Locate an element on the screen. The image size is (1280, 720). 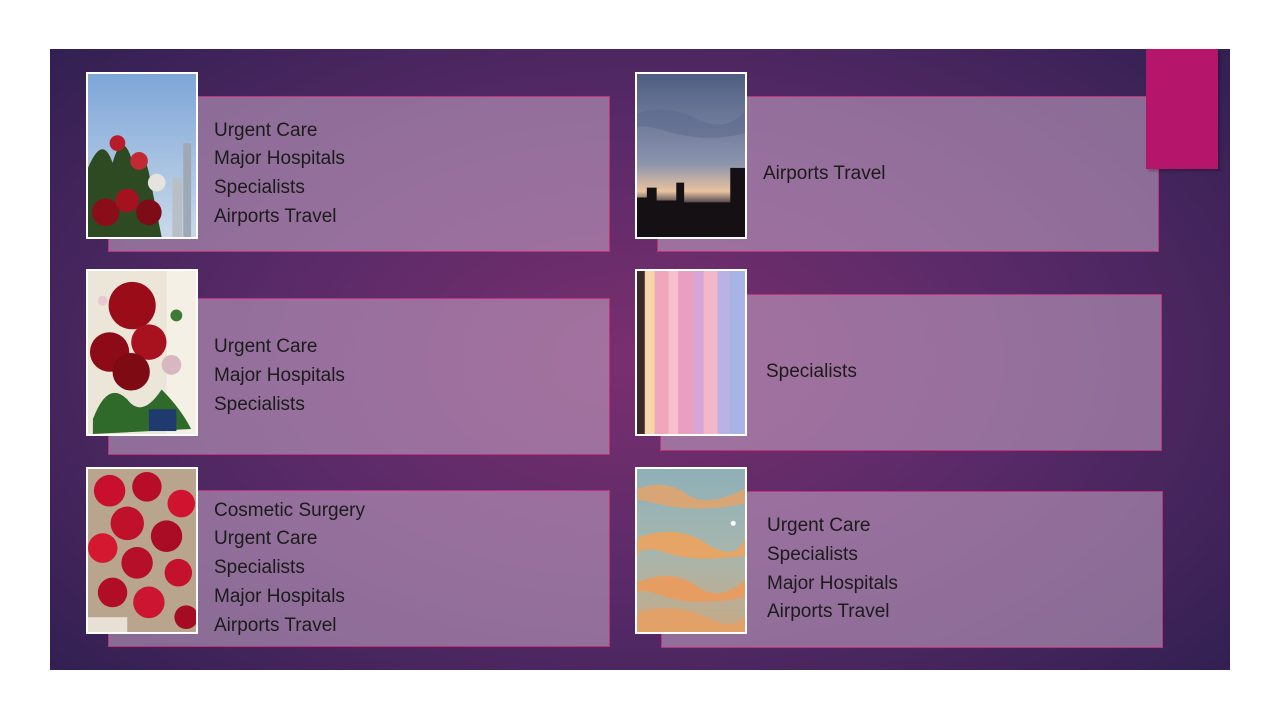
card-text-4: Specialists is located at coordinates (958, 372).